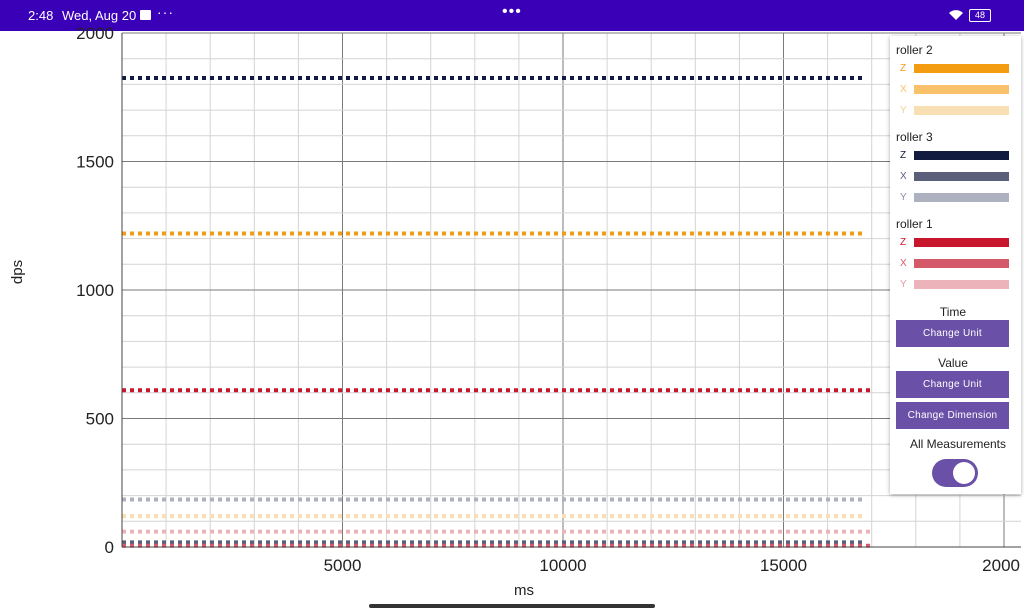  What do you see at coordinates (109, 547) in the screenshot?
I see `y-tick-label: 0` at bounding box center [109, 547].